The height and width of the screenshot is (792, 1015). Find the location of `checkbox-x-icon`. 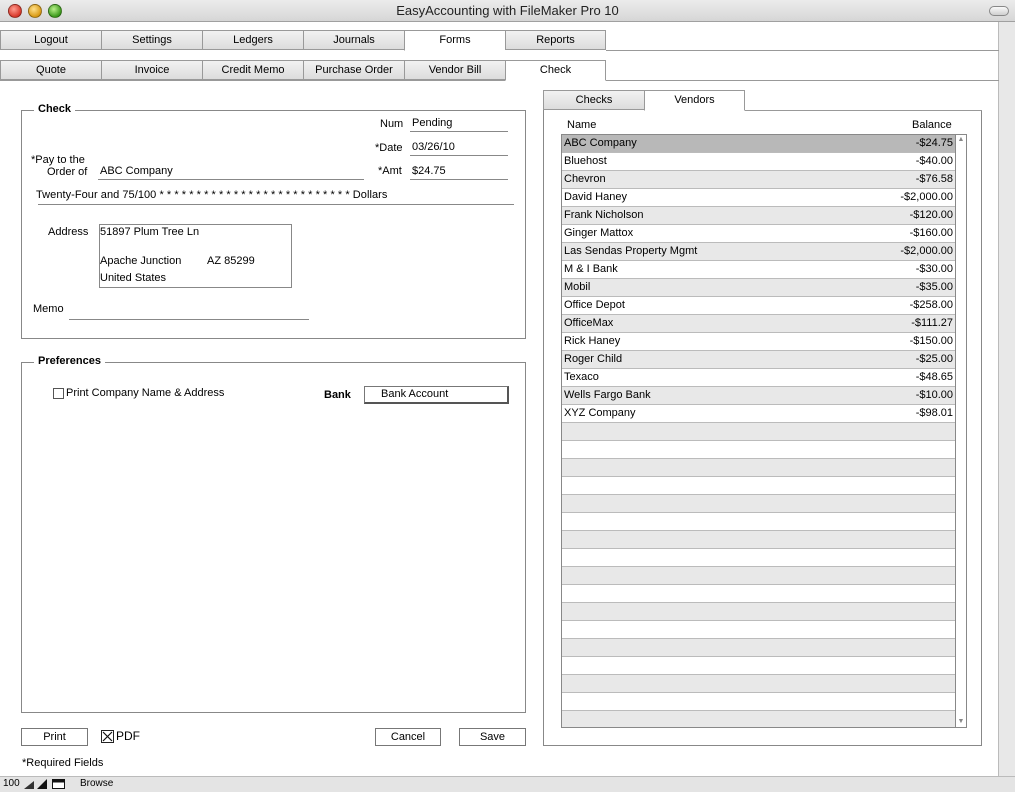

checkbox-x-icon is located at coordinates (107, 736).